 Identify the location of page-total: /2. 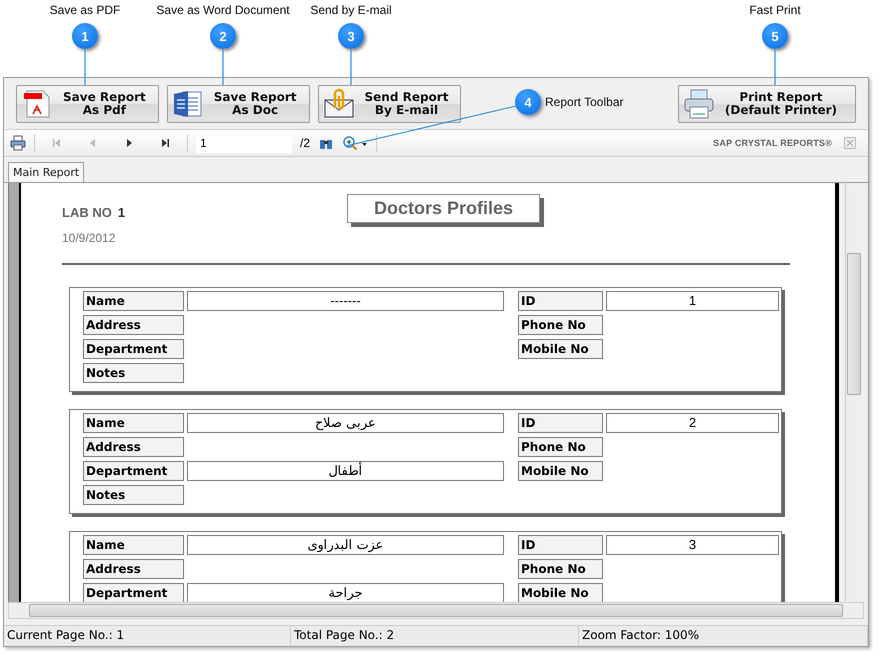
(305, 143).